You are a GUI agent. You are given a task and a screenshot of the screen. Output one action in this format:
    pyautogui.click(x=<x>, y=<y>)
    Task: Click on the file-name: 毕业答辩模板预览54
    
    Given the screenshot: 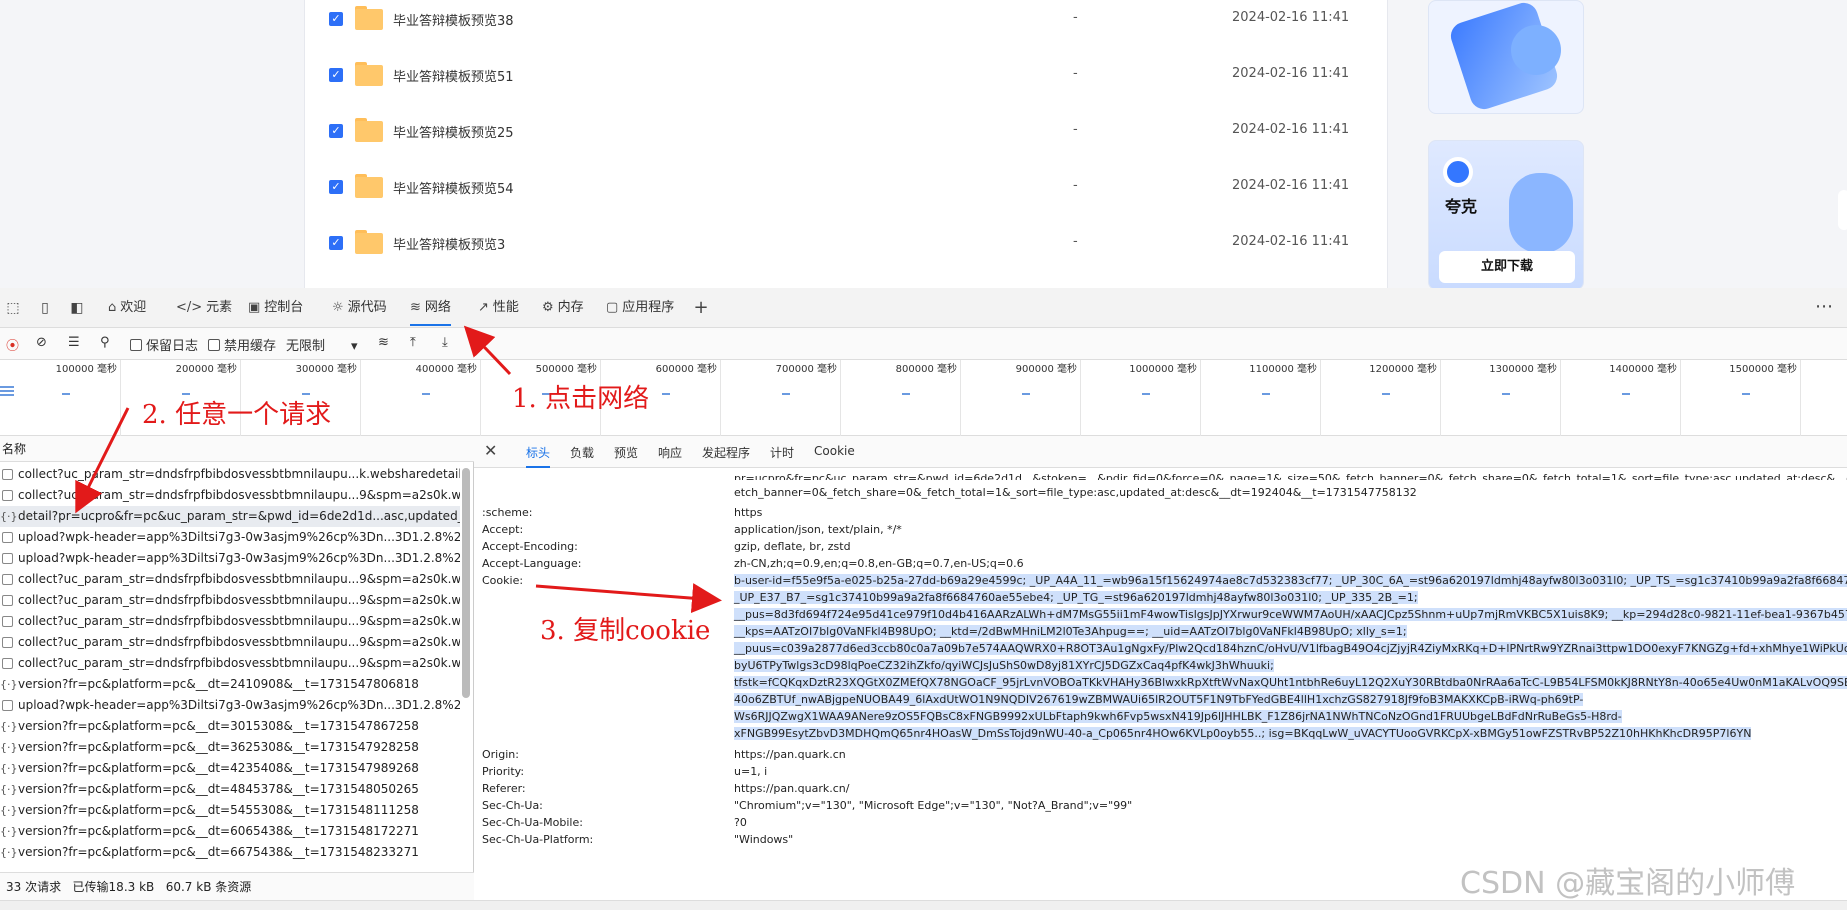 What is the action you would take?
    pyautogui.click(x=453, y=187)
    